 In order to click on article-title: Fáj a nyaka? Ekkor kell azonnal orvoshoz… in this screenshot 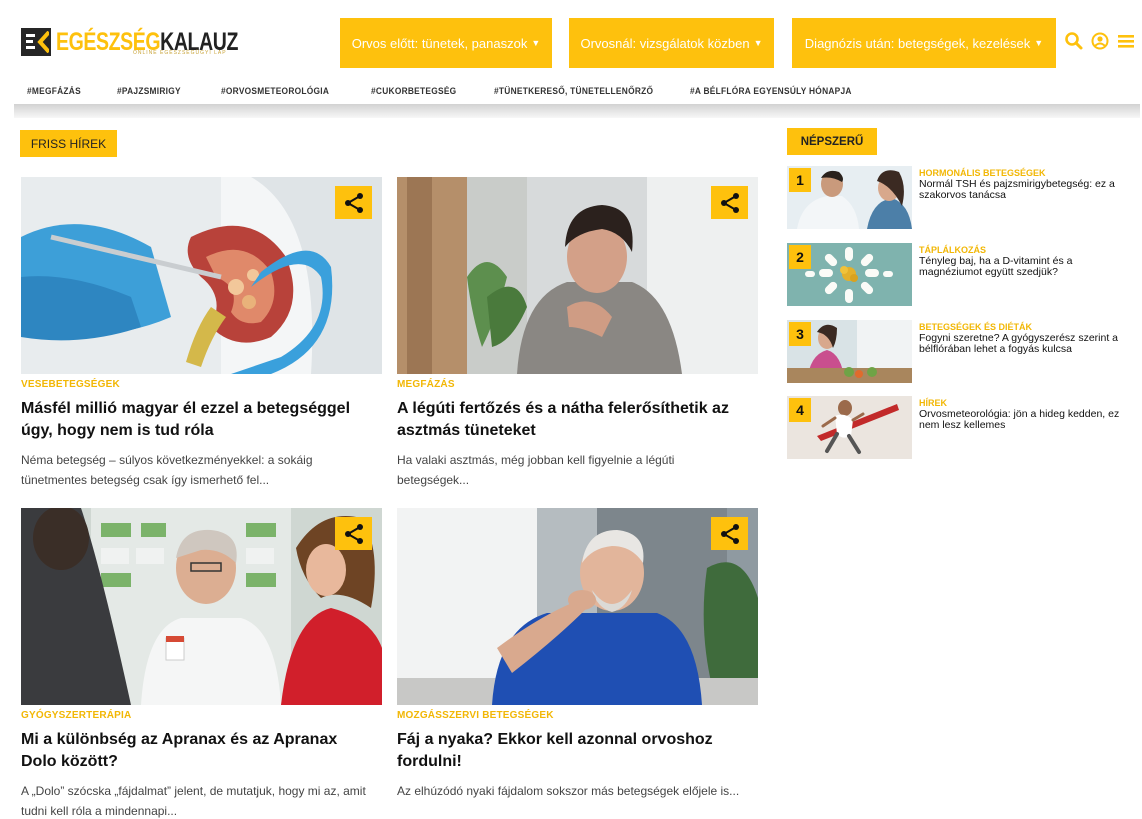, I will do `click(574, 751)`.